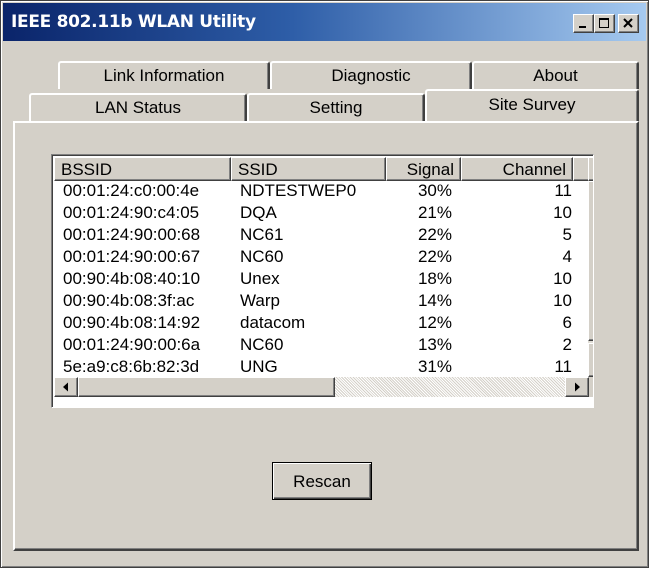  Describe the element at coordinates (260, 300) in the screenshot. I see `ssid-cell: Warp` at that location.